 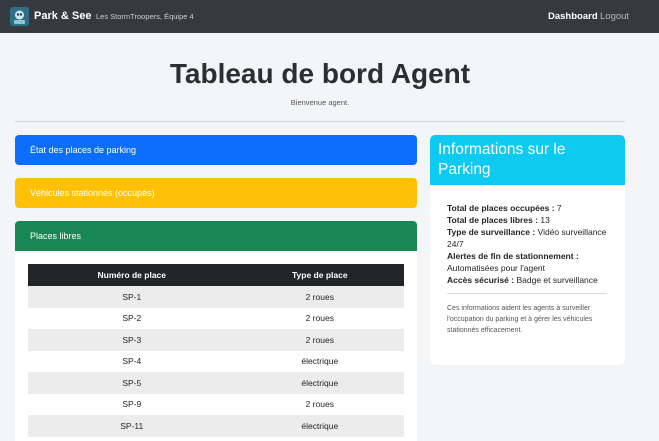 What do you see at coordinates (527, 160) in the screenshot?
I see `parking-info-title: Informations sur le Parking` at bounding box center [527, 160].